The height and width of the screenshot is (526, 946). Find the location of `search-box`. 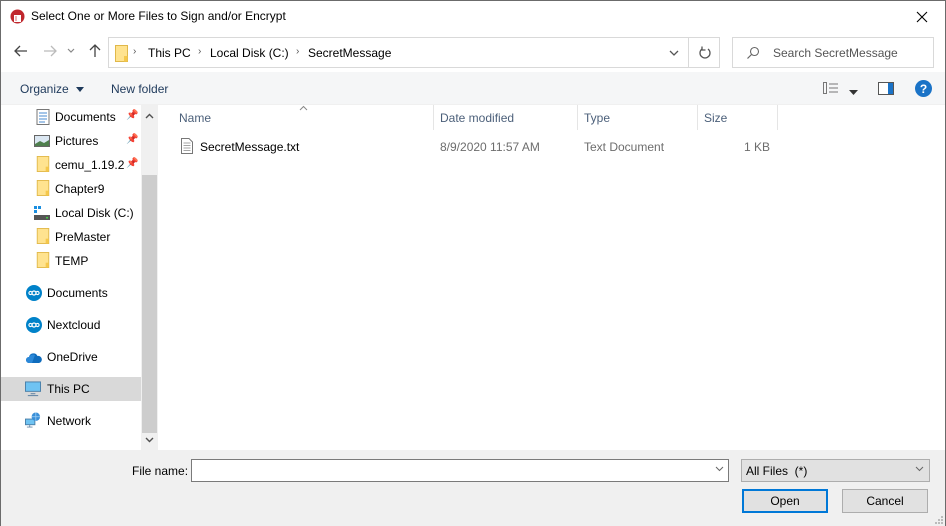

search-box is located at coordinates (833, 52).